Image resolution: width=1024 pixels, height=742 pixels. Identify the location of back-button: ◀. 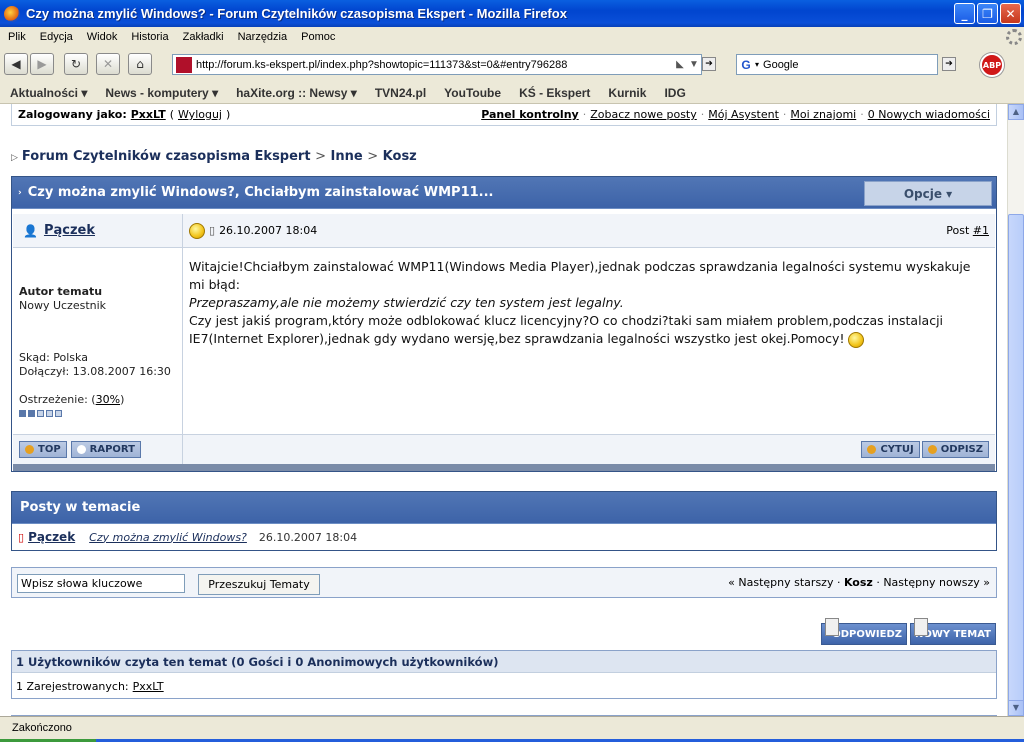
(16, 64).